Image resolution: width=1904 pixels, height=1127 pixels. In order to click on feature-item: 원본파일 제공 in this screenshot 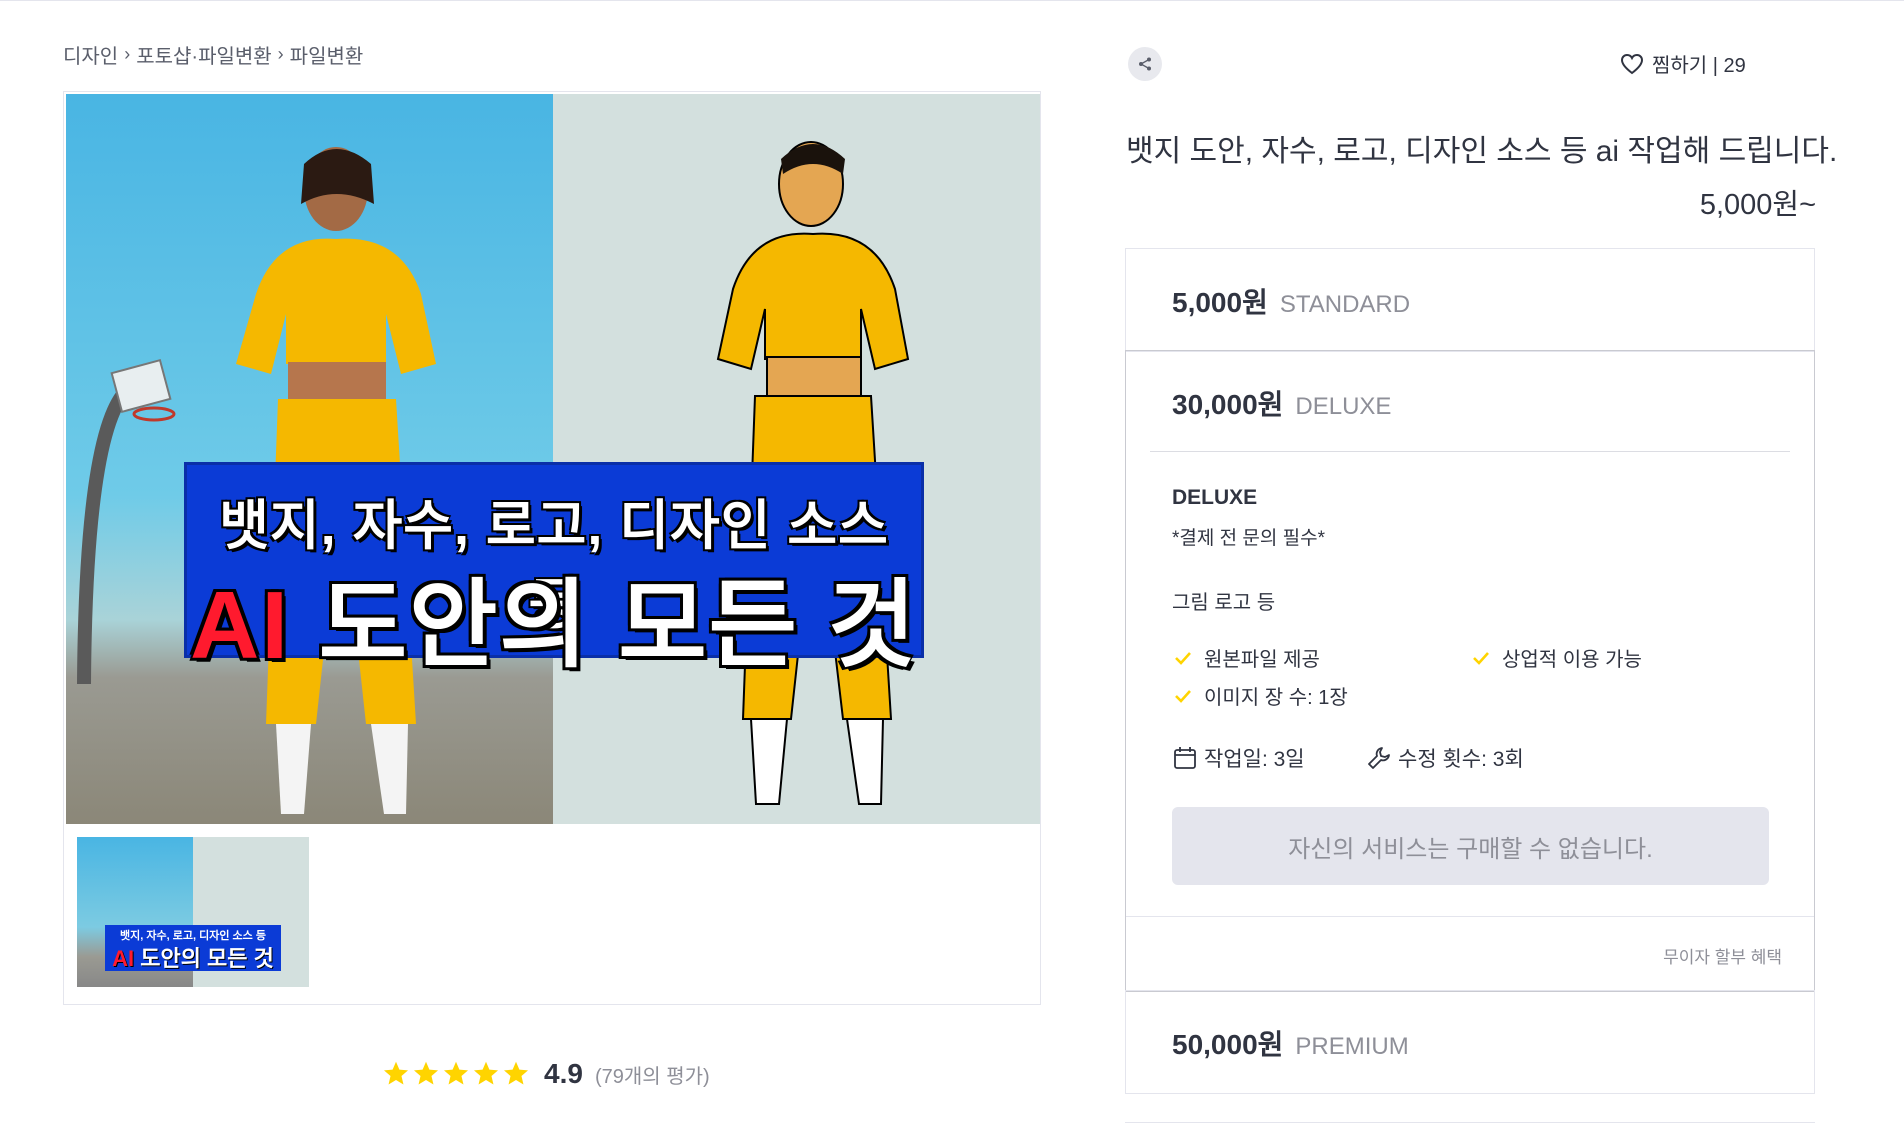, I will do `click(1246, 657)`.